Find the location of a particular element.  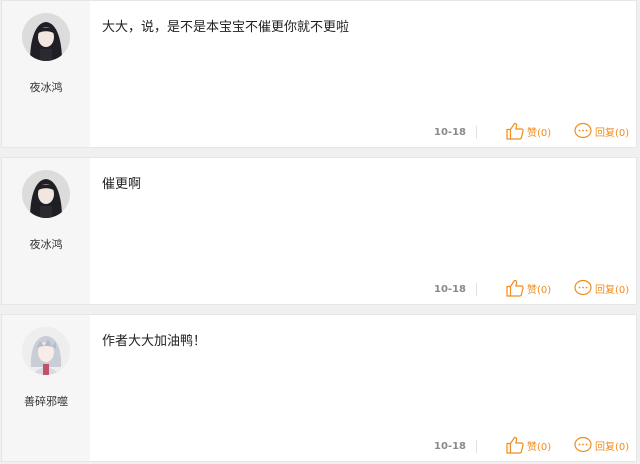

username: 善碎邪噬 is located at coordinates (46, 401).